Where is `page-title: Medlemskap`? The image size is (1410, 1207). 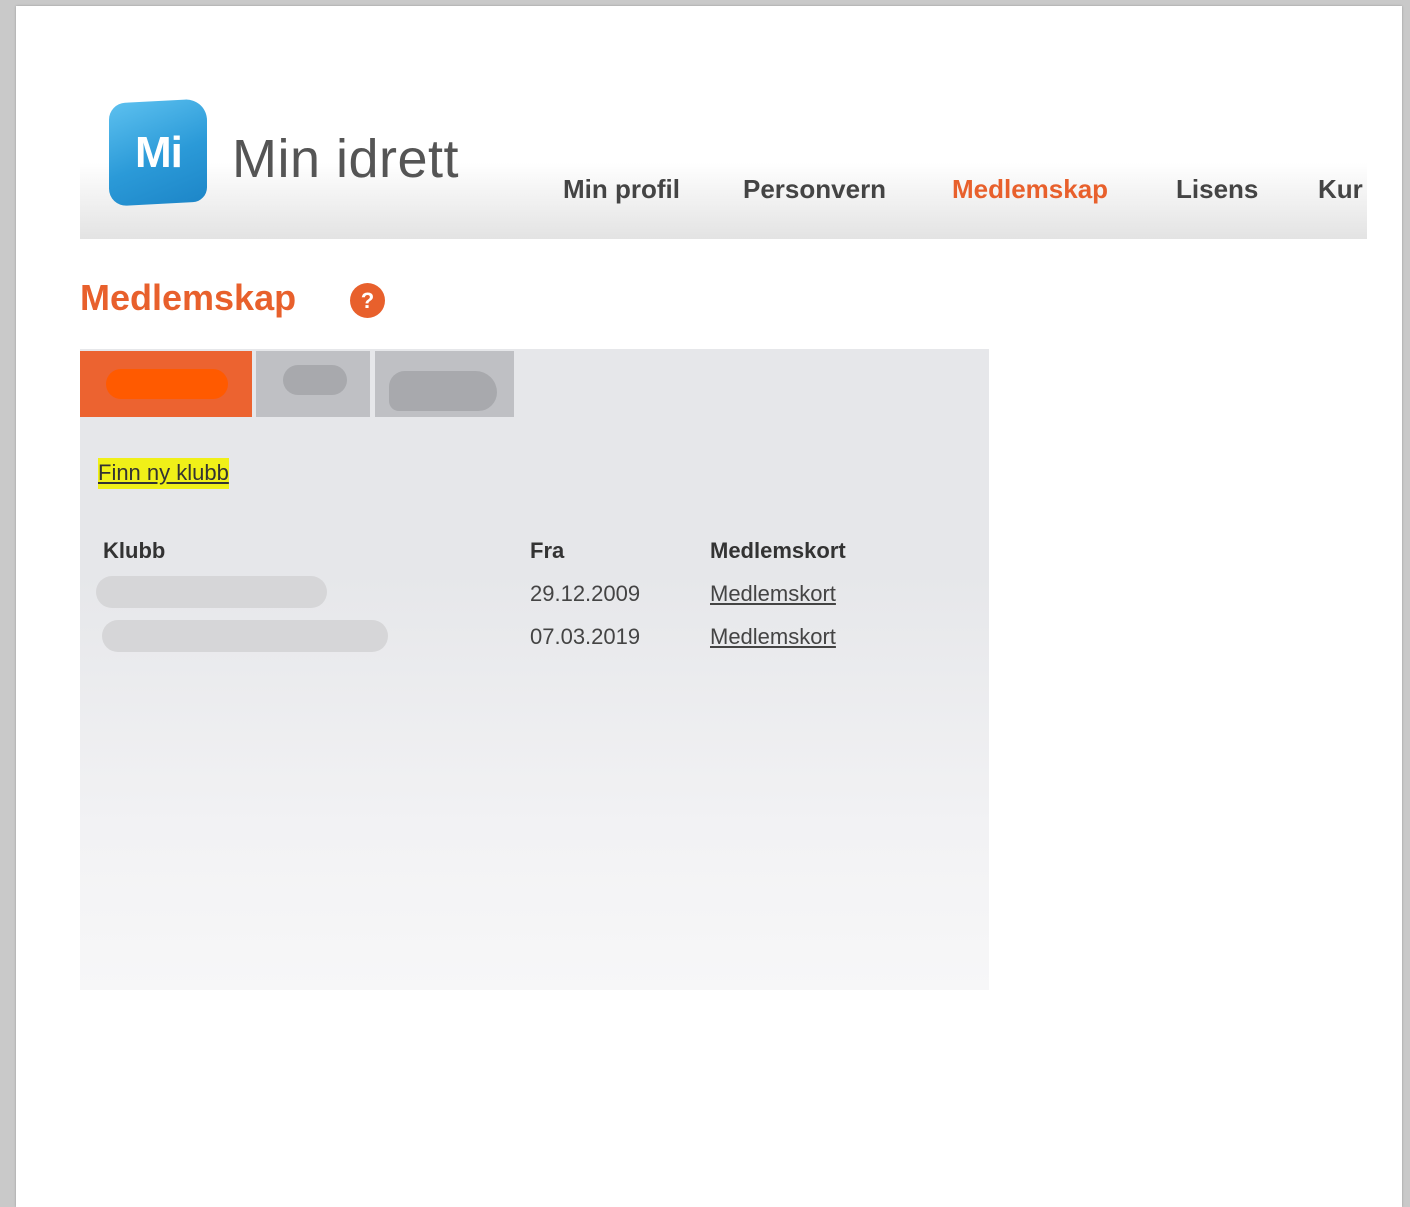 page-title: Medlemskap is located at coordinates (188, 297).